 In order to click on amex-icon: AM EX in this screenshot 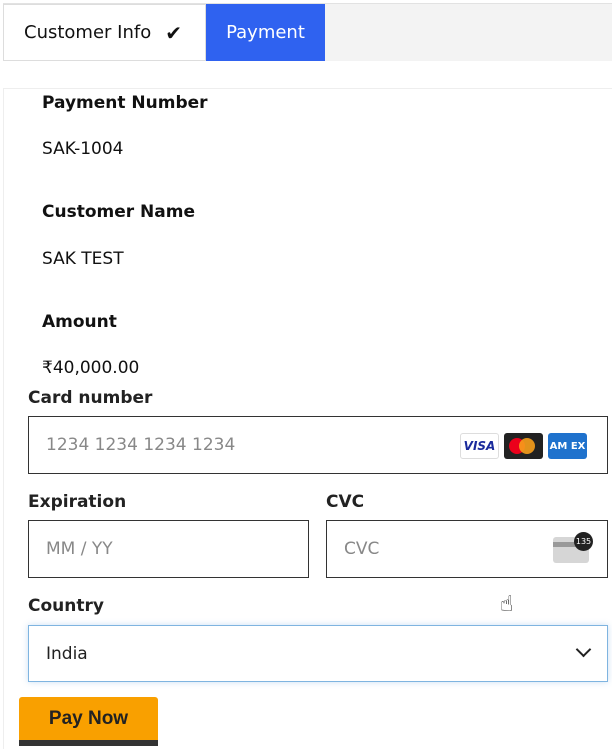, I will do `click(567, 446)`.